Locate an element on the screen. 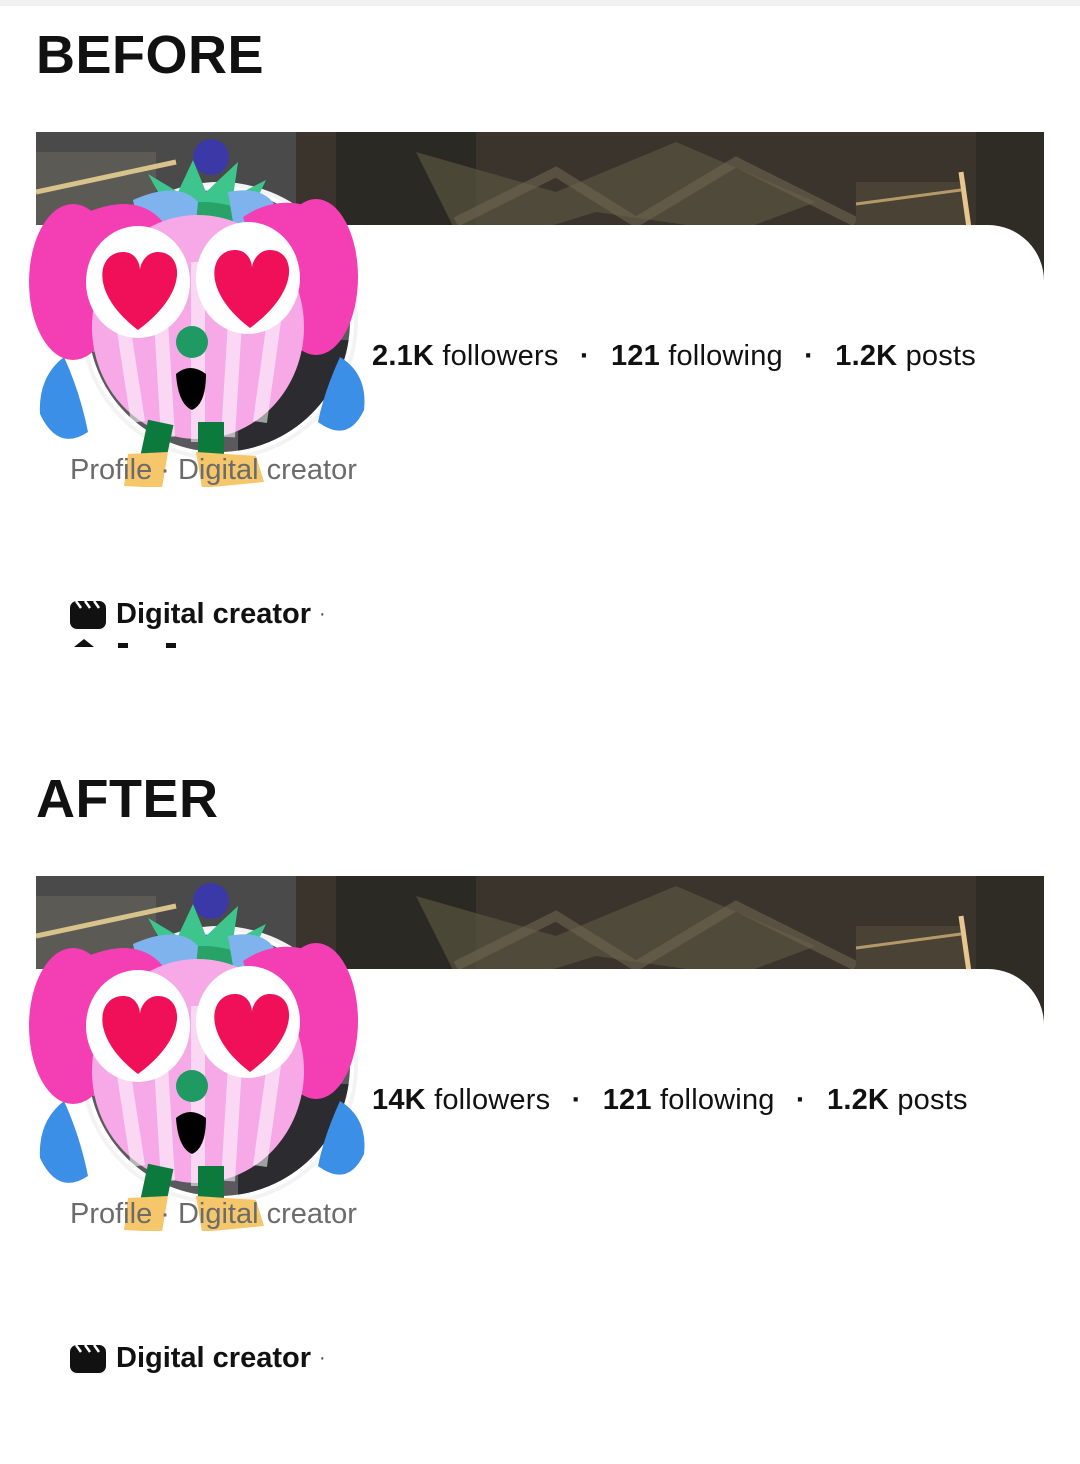 Image resolution: width=1080 pixels, height=1464 pixels. followers-count: 2.1K is located at coordinates (403, 356).